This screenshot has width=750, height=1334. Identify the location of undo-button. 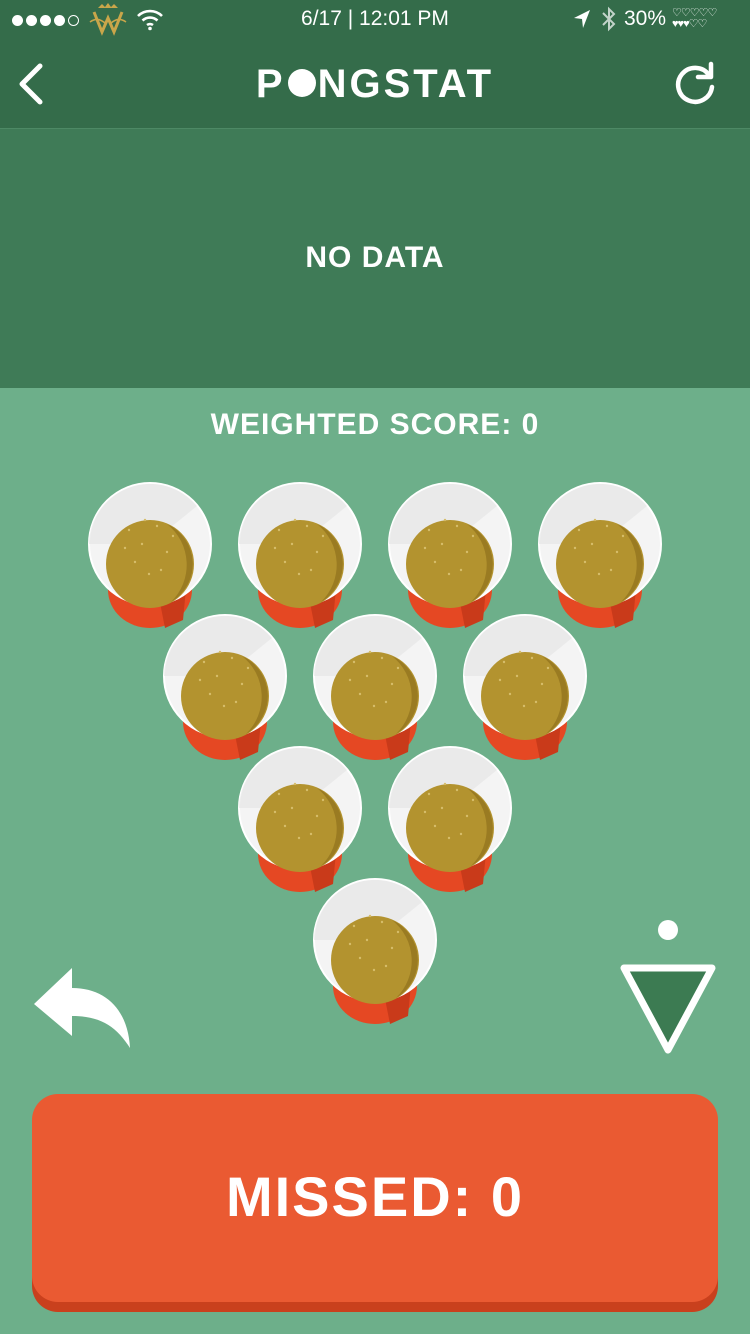
(83, 1009).